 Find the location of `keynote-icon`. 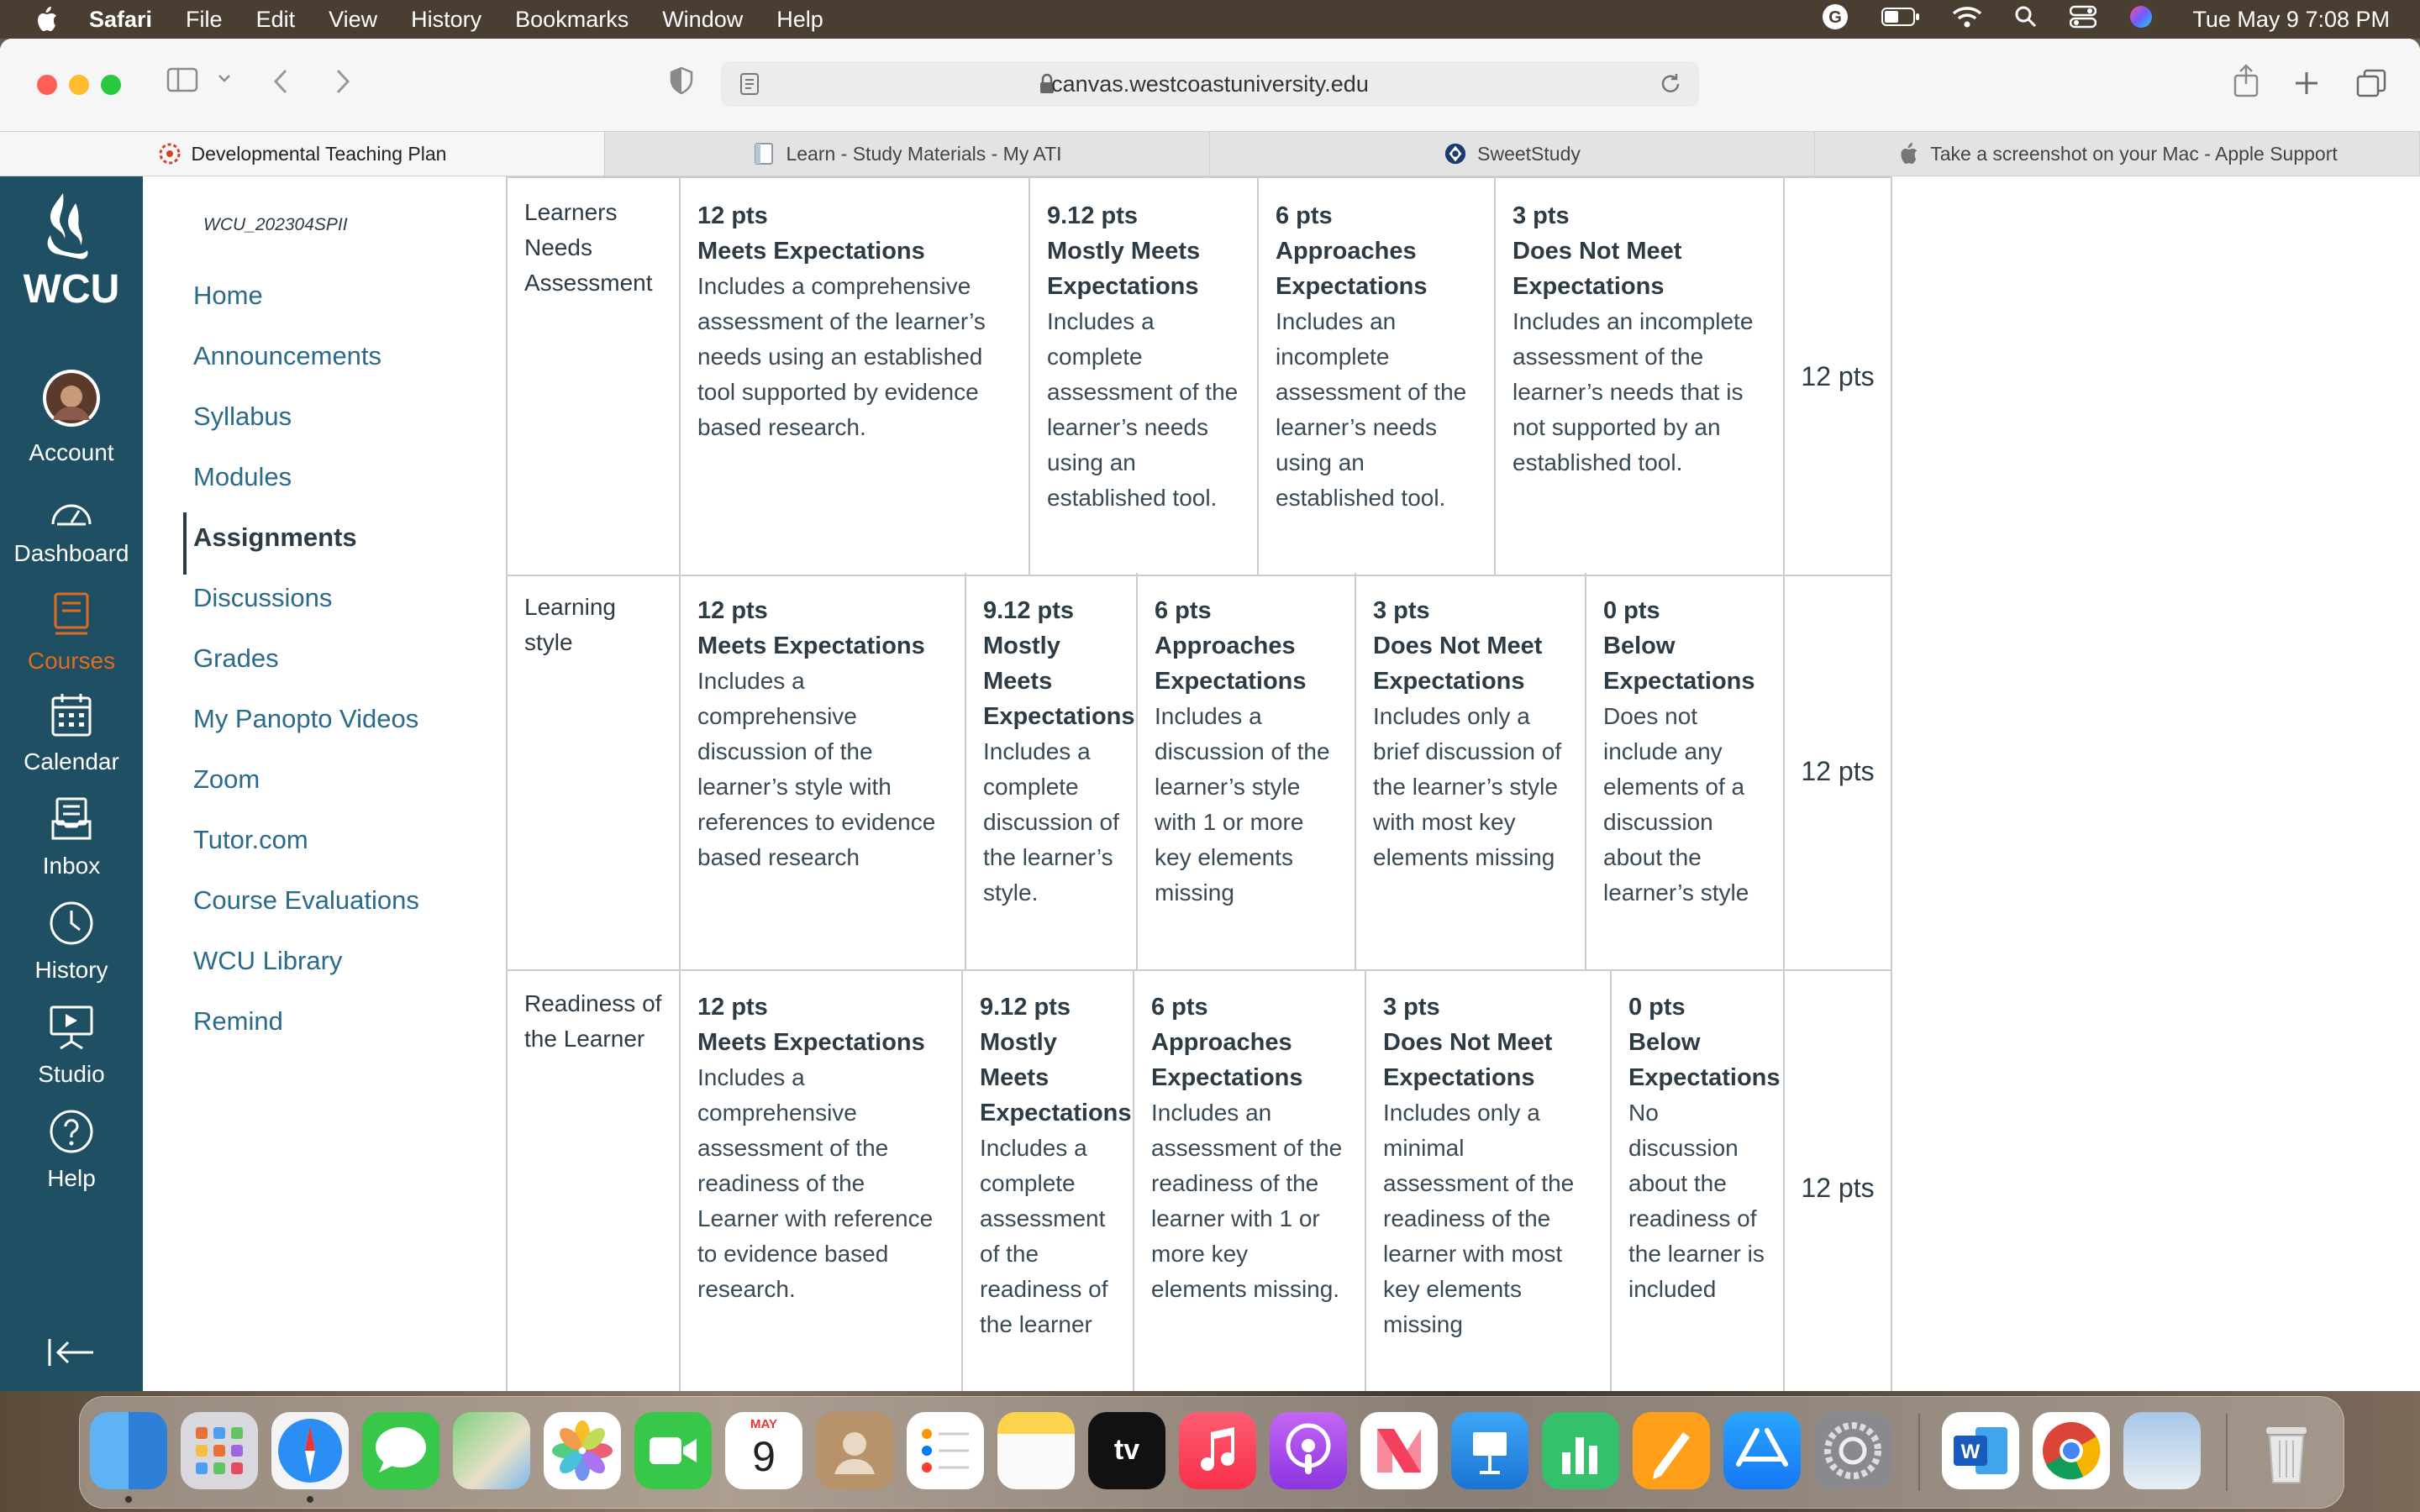

keynote-icon is located at coordinates (1489, 1450).